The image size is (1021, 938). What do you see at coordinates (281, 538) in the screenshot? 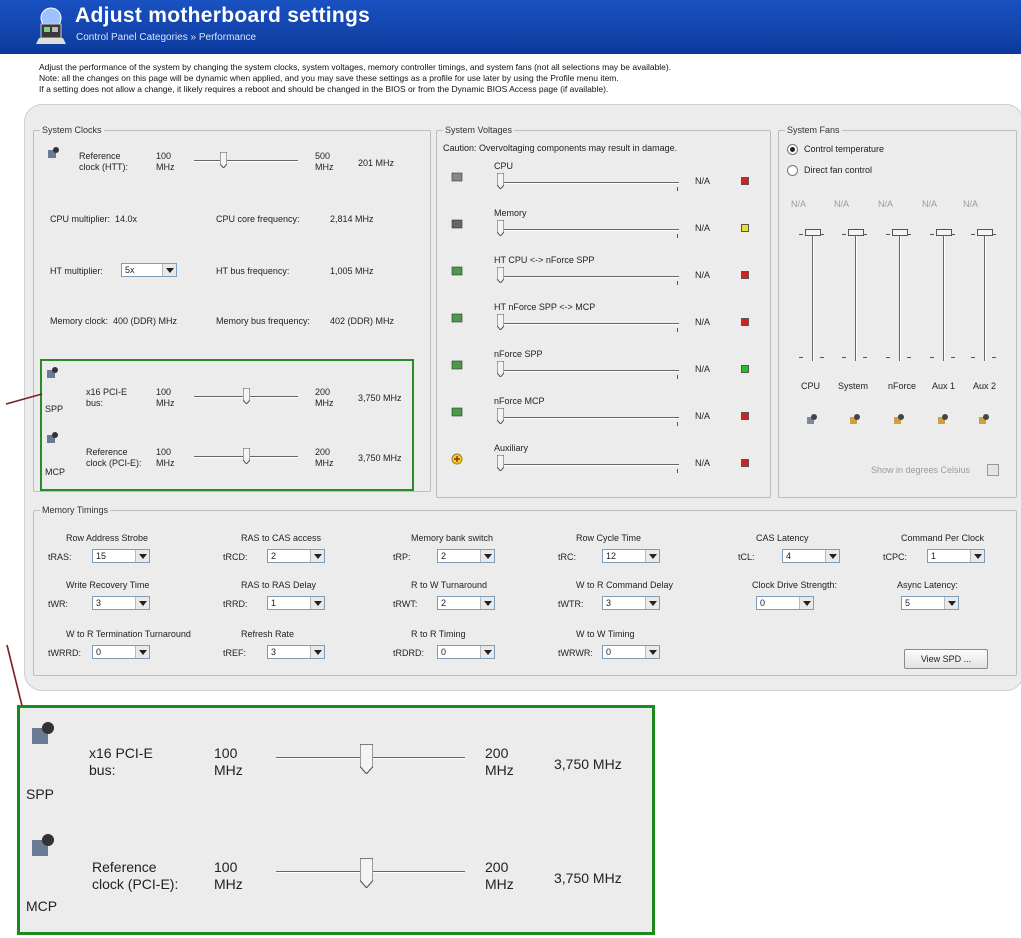
I see `timing-header: RAS to CAS access` at bounding box center [281, 538].